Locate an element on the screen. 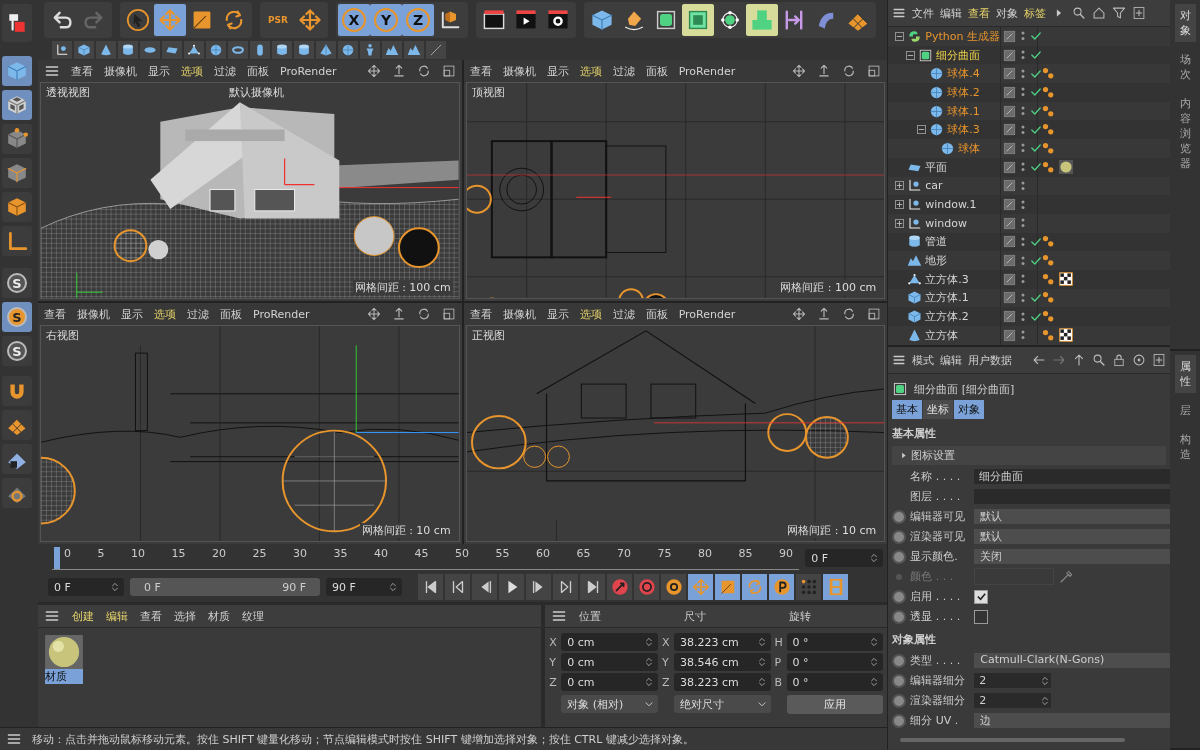 This screenshot has width=1200, height=750. text-field: 细分曲面 is located at coordinates (1072, 476).